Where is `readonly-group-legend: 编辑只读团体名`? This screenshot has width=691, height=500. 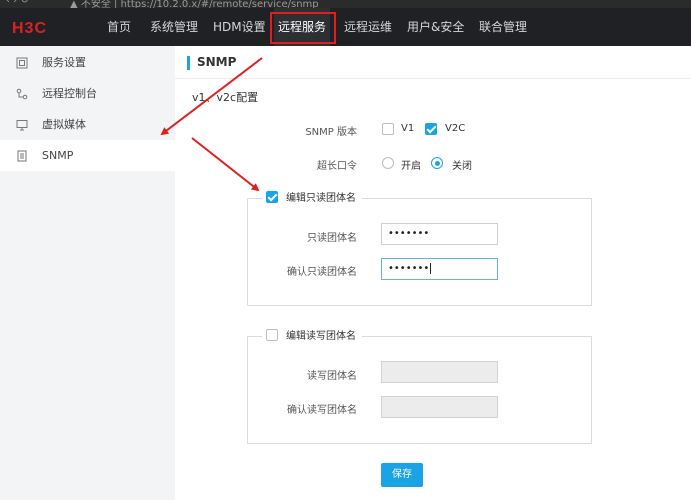
readonly-group-legend: 编辑只读团体名 is located at coordinates (312, 199).